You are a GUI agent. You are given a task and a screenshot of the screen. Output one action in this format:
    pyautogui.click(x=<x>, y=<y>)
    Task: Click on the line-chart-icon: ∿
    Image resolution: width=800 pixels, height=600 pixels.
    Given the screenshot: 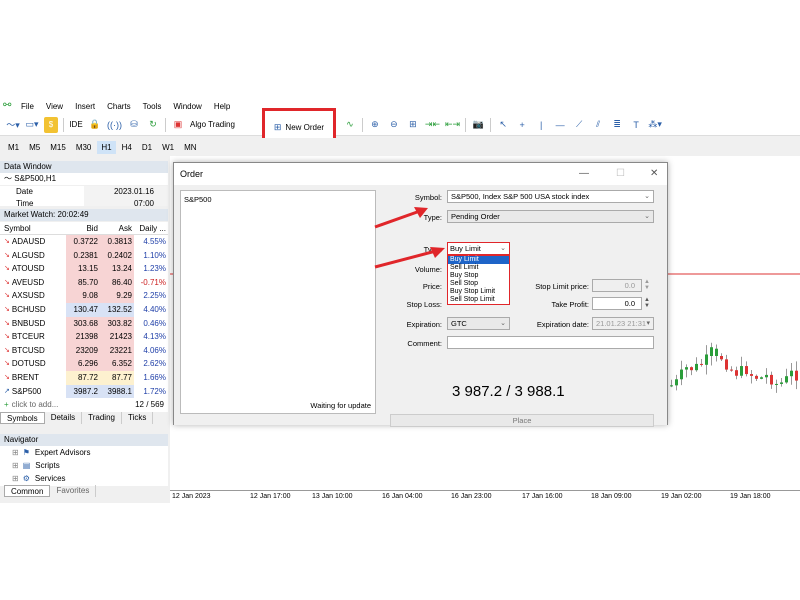 What is the action you would take?
    pyautogui.click(x=350, y=125)
    